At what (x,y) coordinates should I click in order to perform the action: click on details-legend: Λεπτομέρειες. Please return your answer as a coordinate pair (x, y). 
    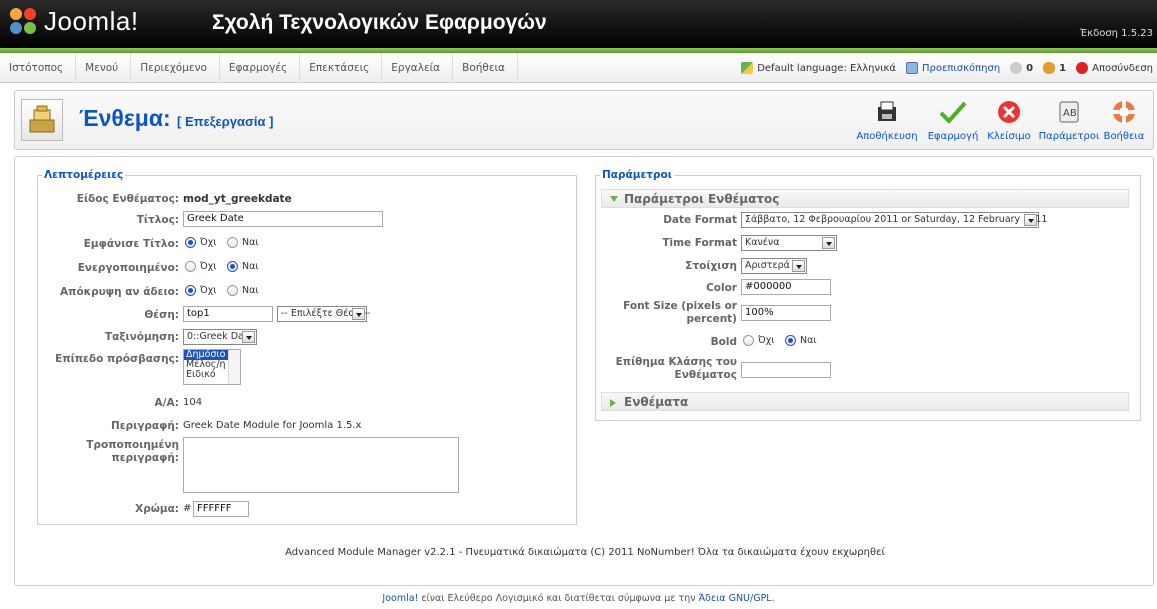
    Looking at the image, I should click on (84, 175).